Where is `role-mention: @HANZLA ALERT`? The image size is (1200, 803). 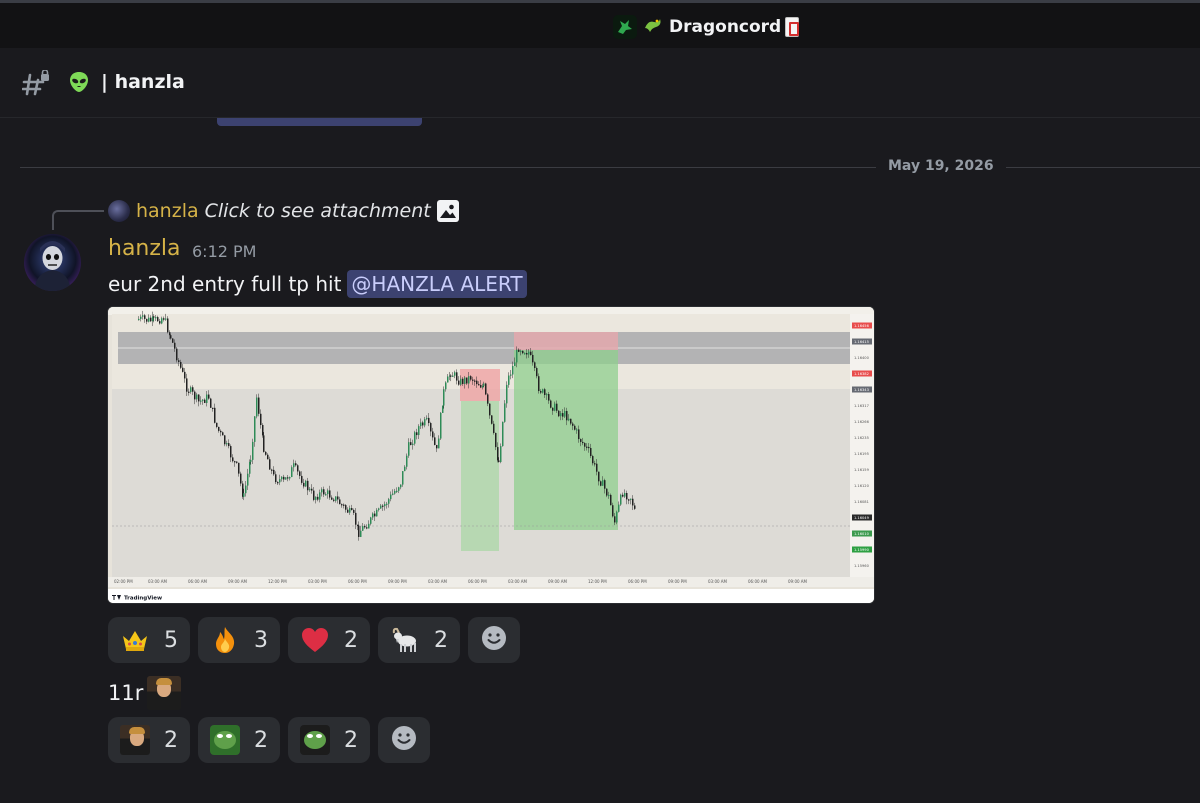
role-mention: @HANZLA ALERT is located at coordinates (437, 284).